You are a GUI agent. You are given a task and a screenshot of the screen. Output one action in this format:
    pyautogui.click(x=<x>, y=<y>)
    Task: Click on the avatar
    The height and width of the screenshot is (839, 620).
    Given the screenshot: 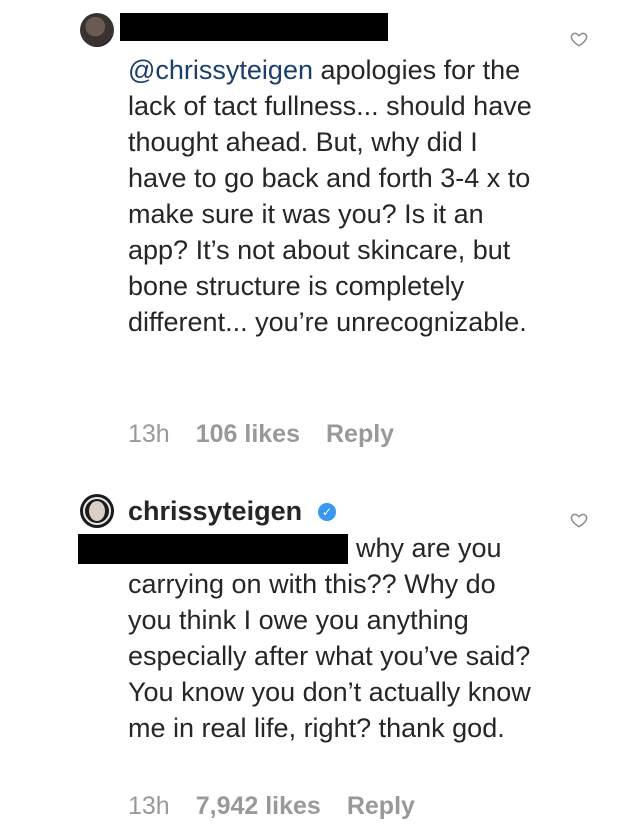 What is the action you would take?
    pyautogui.click(x=97, y=511)
    